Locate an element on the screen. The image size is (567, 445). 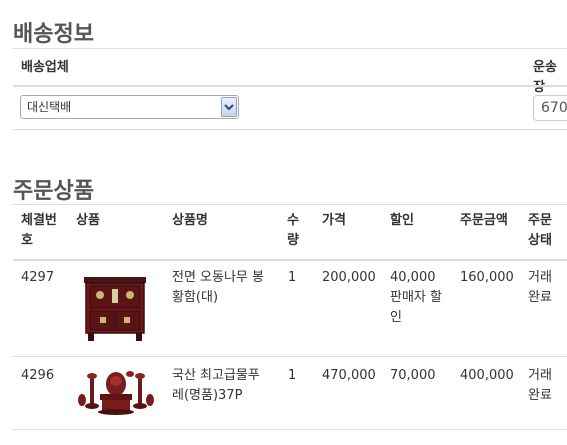
status-header: 주문상태 is located at coordinates (540, 230).